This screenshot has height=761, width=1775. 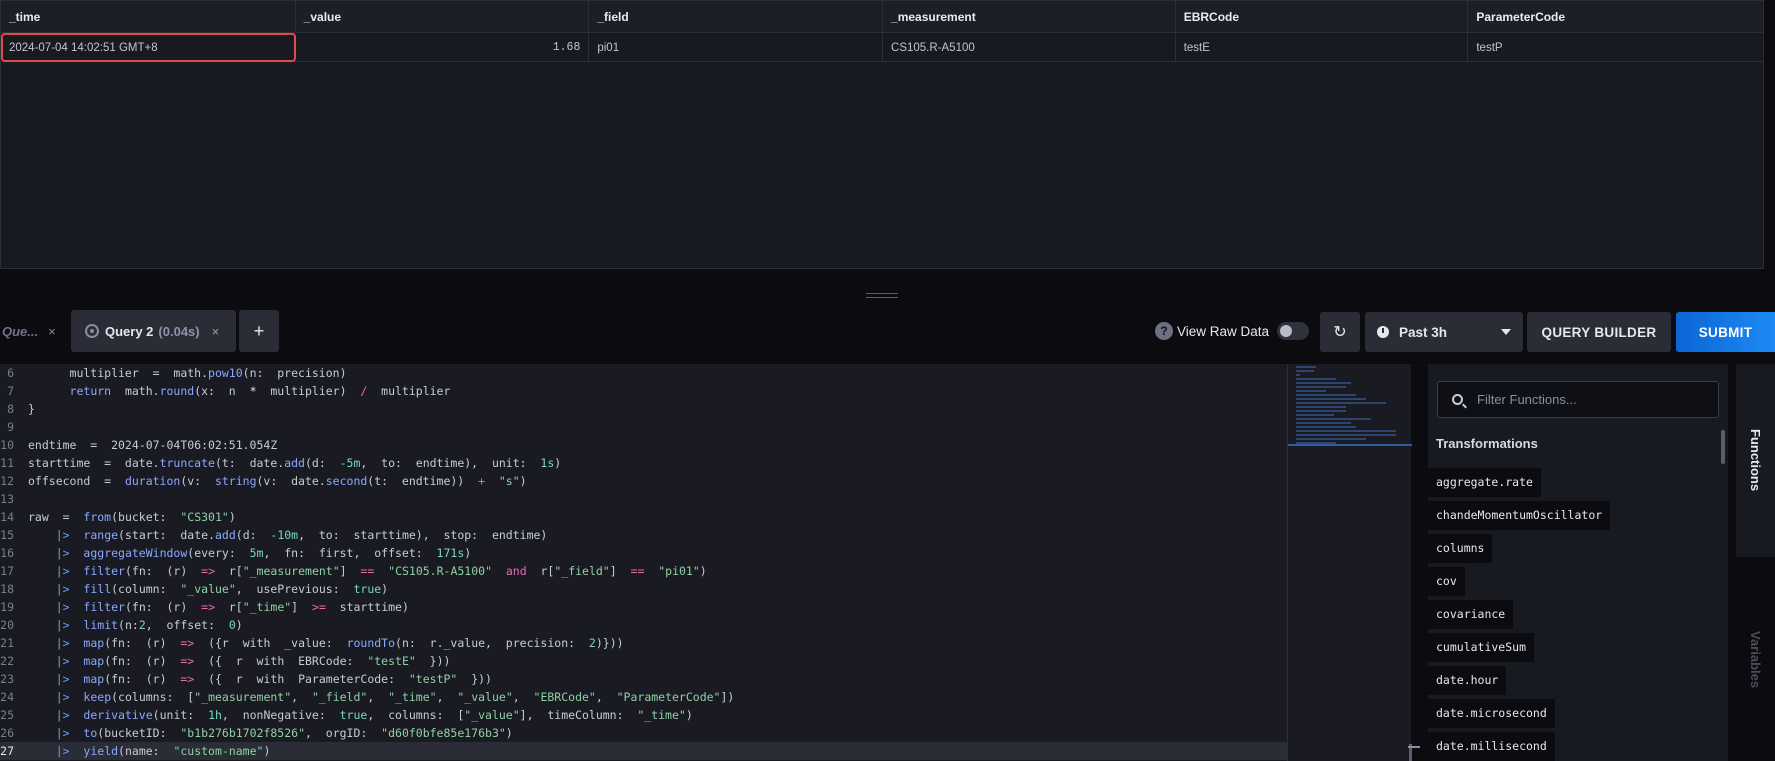 What do you see at coordinates (148, 47) in the screenshot?
I see `cell-time: 2024-07-04 14:02:51 GMT+8` at bounding box center [148, 47].